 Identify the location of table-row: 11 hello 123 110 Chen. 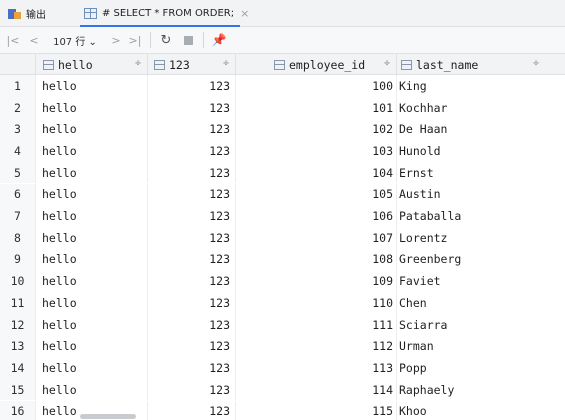
(282, 303).